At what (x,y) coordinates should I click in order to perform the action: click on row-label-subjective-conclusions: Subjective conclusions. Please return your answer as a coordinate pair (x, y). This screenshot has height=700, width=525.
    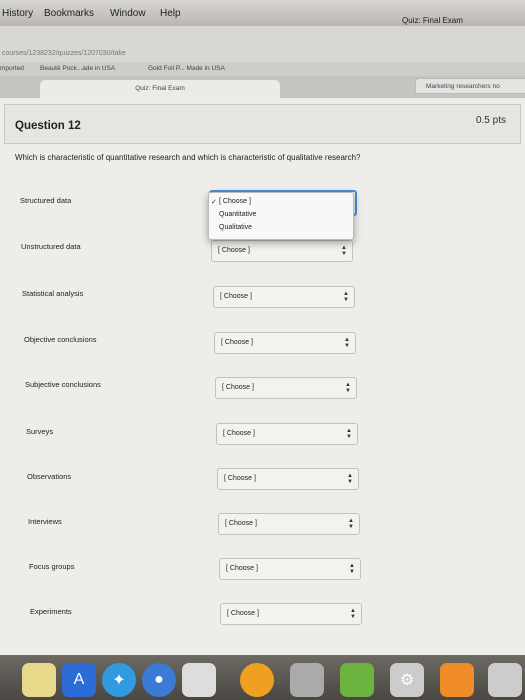
    Looking at the image, I should click on (63, 384).